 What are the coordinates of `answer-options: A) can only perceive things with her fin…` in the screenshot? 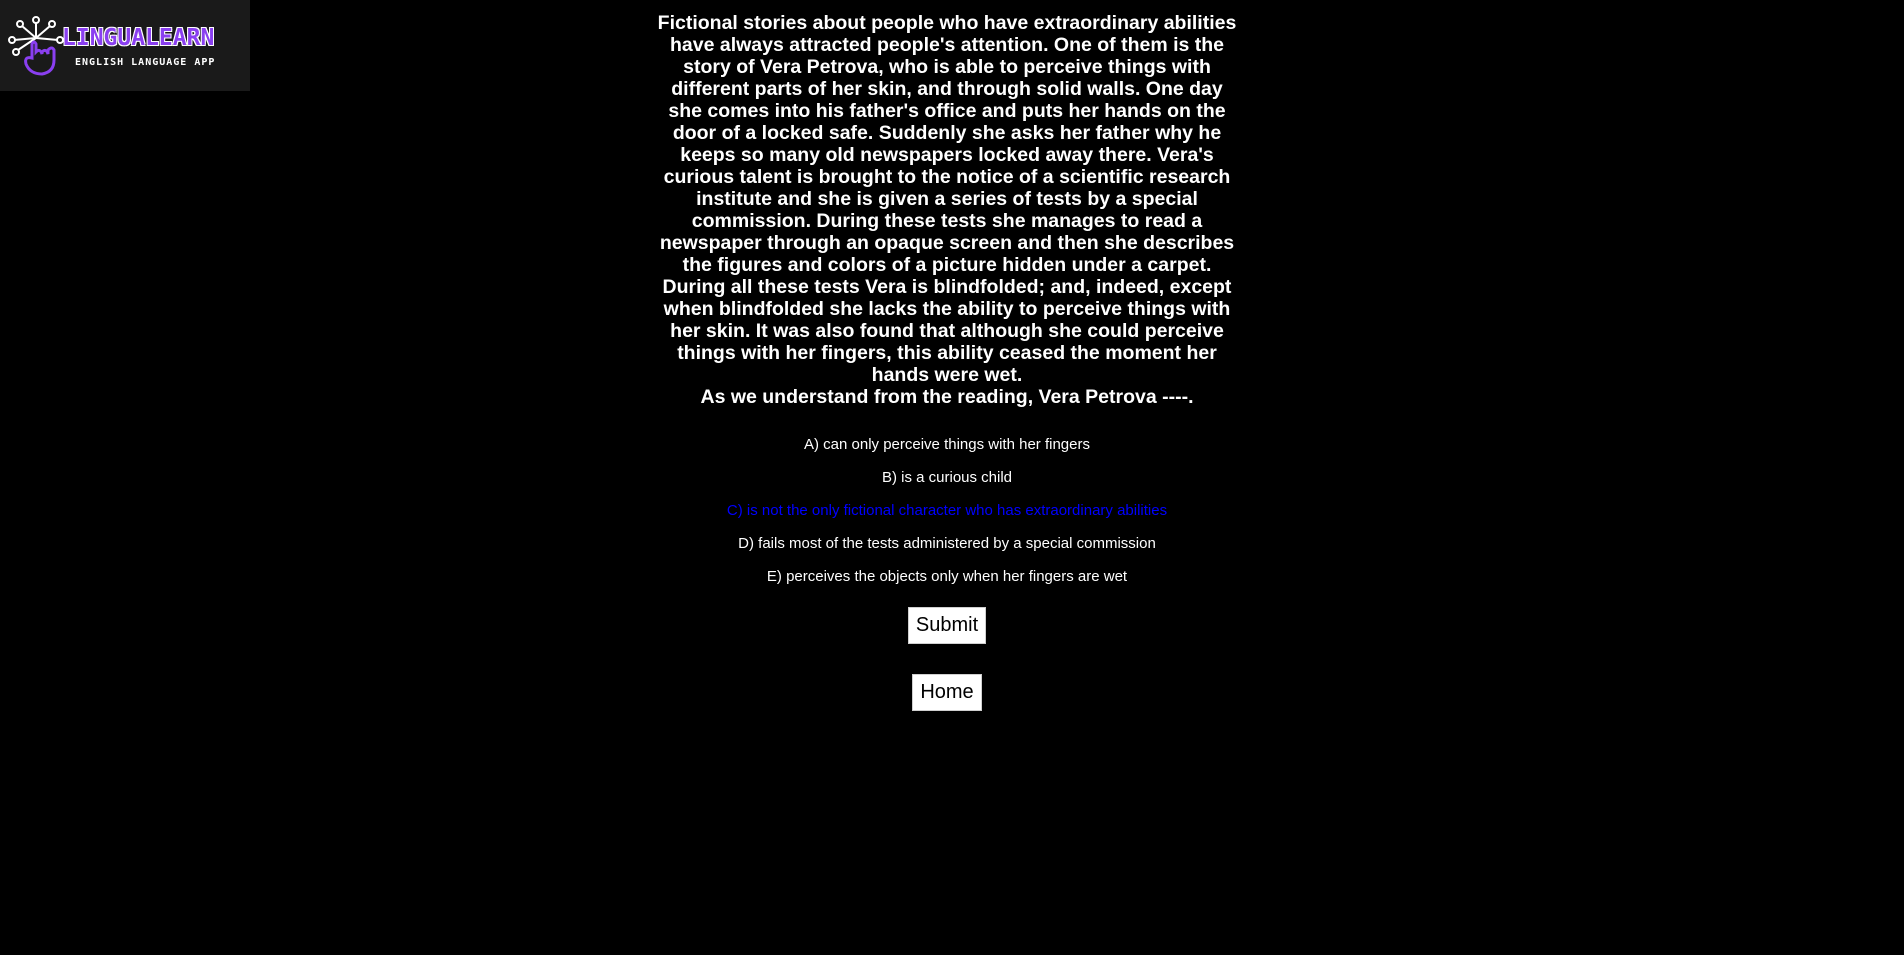 It's located at (947, 511).